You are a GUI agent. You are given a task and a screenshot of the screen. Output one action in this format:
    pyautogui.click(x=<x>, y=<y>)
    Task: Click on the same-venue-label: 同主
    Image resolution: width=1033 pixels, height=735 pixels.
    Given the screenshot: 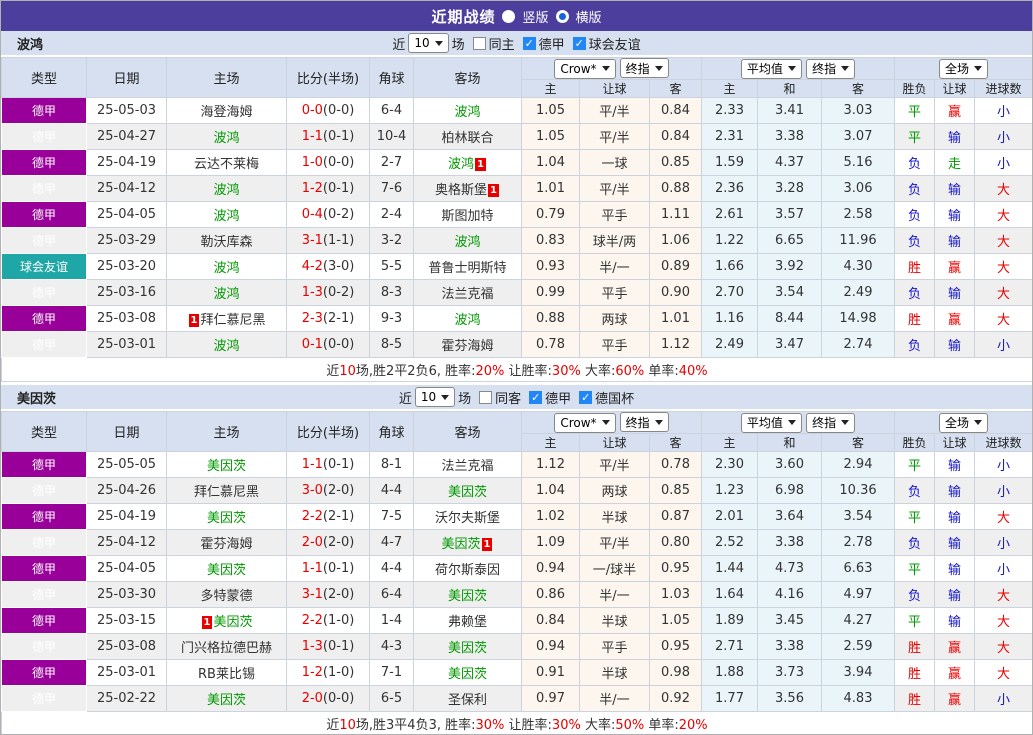 What is the action you would take?
    pyautogui.click(x=502, y=43)
    